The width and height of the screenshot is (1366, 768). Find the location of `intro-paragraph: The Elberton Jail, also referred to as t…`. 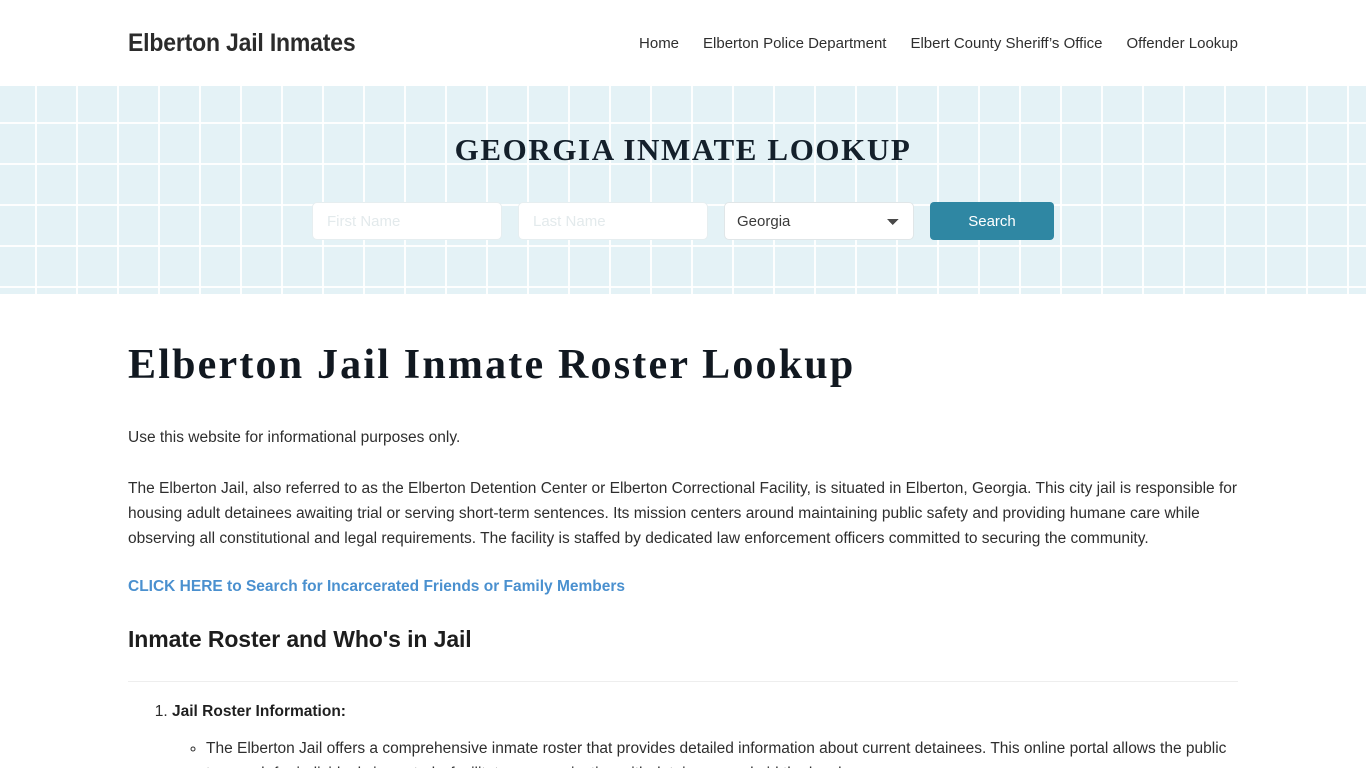

intro-paragraph: The Elberton Jail, also referred to as t… is located at coordinates (683, 514).